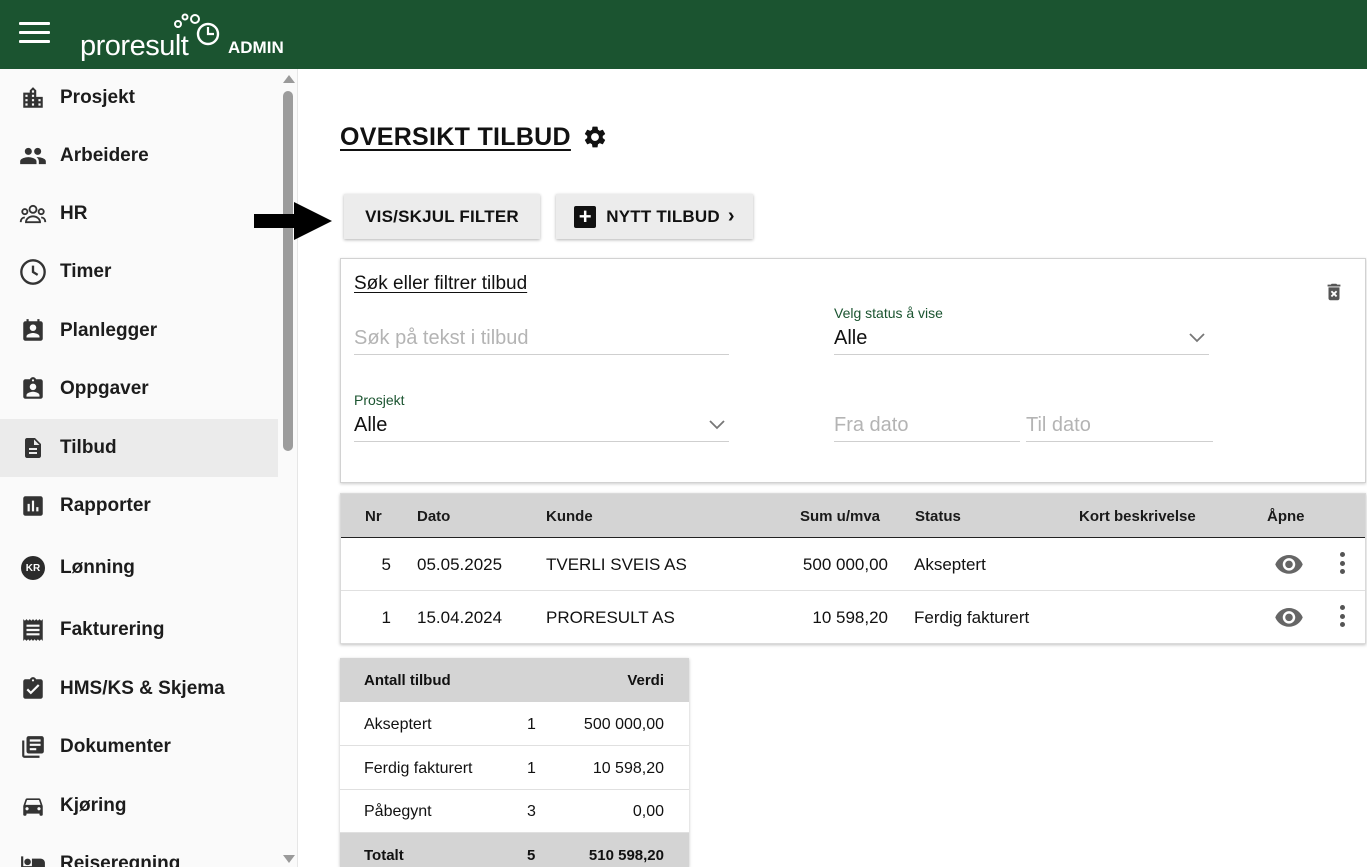 Image resolution: width=1367 pixels, height=867 pixels. What do you see at coordinates (139, 806) in the screenshot?
I see `sidebar-item-kjoring: Kjøring` at bounding box center [139, 806].